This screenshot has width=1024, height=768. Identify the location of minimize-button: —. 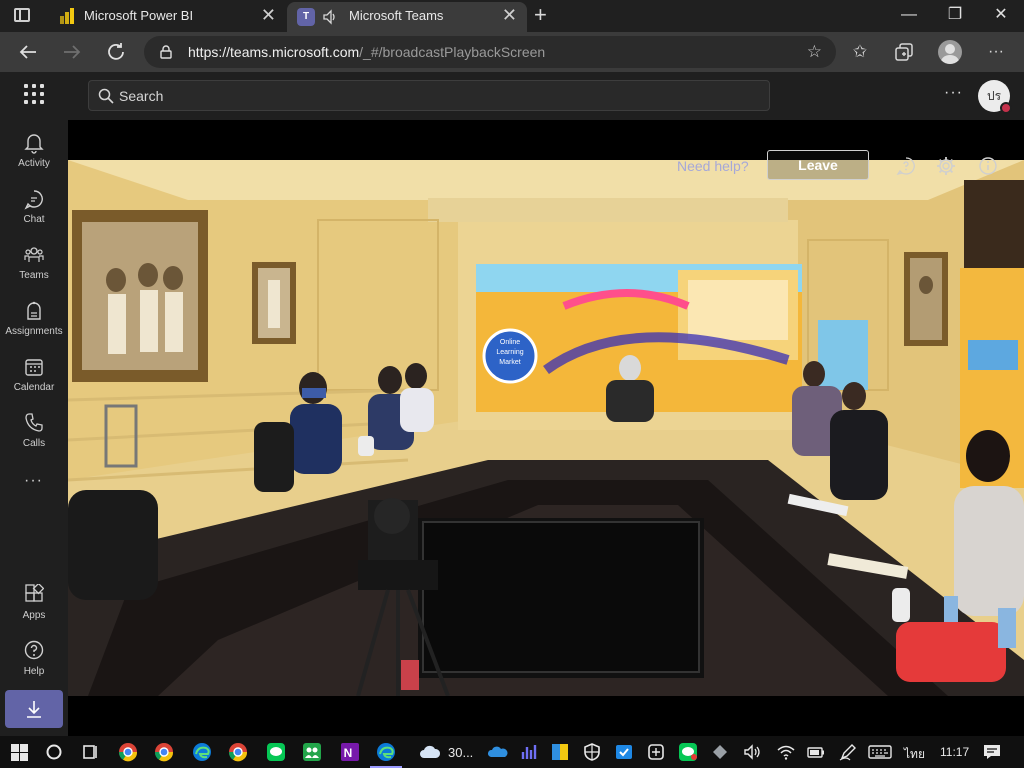
(909, 16).